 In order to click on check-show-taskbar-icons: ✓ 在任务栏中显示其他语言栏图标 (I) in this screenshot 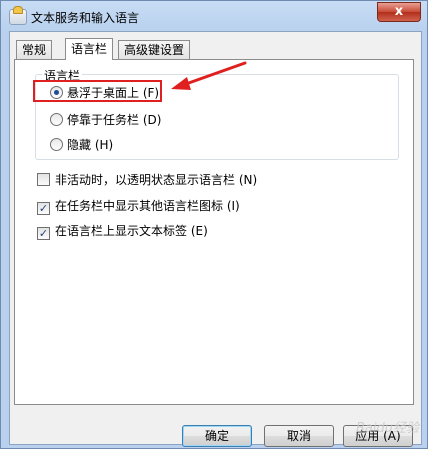, I will do `click(138, 206)`.